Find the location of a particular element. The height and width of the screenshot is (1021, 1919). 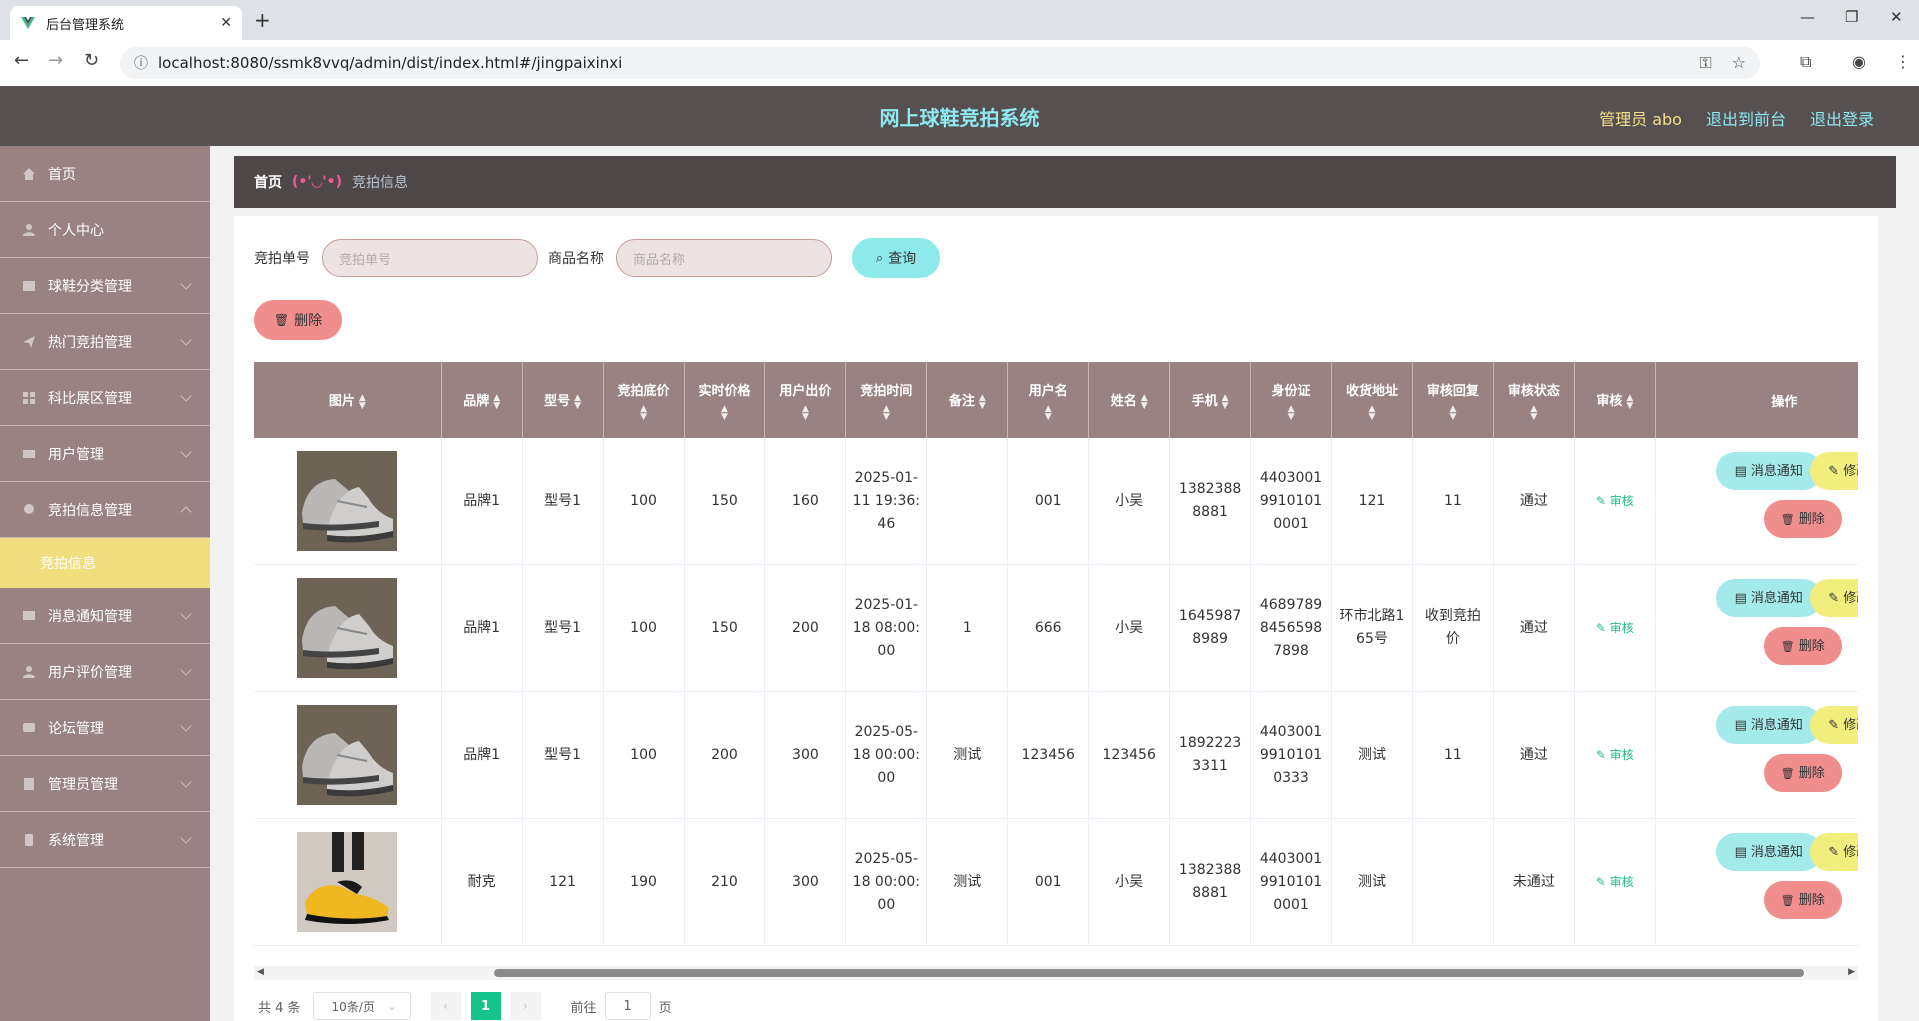

breadcrumb-home: 首页 is located at coordinates (268, 182).